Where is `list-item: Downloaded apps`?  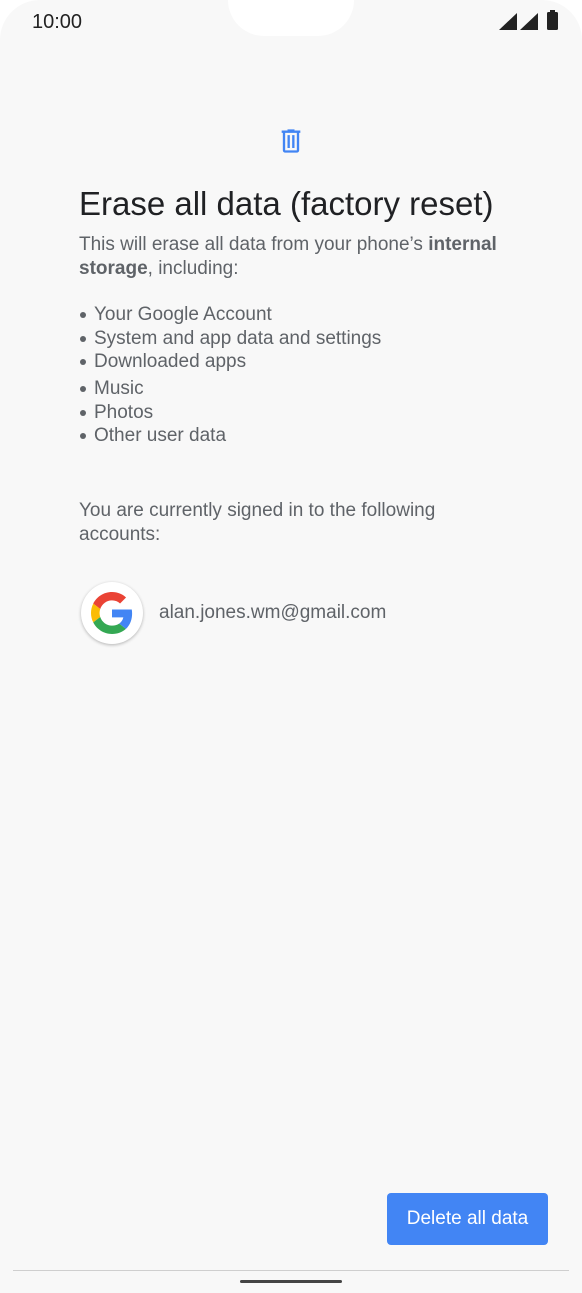
list-item: Downloaded apps is located at coordinates (230, 363).